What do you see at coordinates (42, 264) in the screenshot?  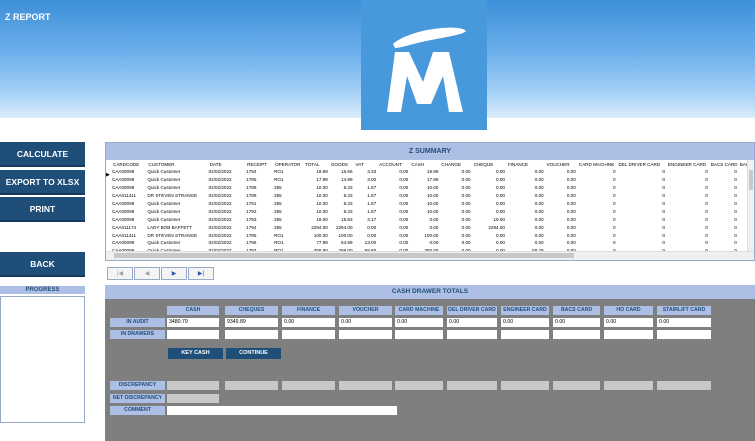 I see `back-button: BACK` at bounding box center [42, 264].